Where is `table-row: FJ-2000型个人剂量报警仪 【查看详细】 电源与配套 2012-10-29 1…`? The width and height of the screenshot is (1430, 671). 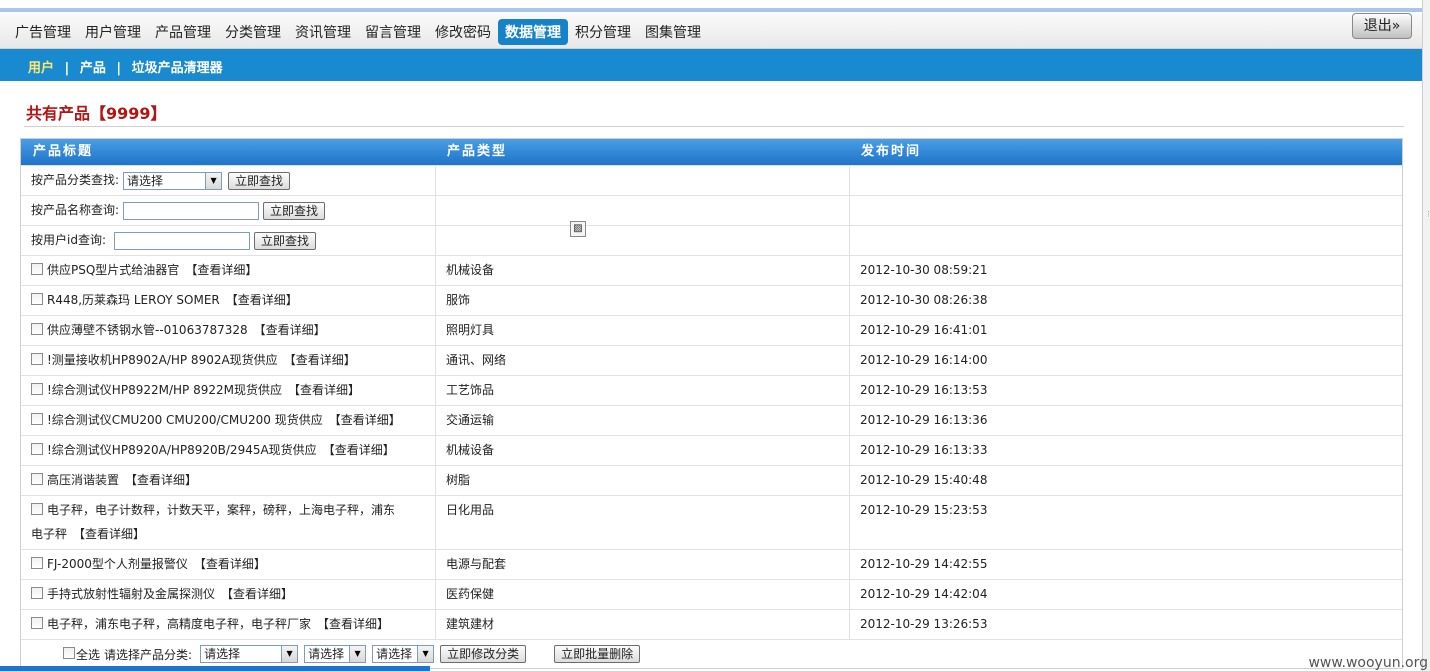
table-row: FJ-2000型个人剂量报警仪 【查看详细】 电源与配套 2012-10-29 1… is located at coordinates (711, 564).